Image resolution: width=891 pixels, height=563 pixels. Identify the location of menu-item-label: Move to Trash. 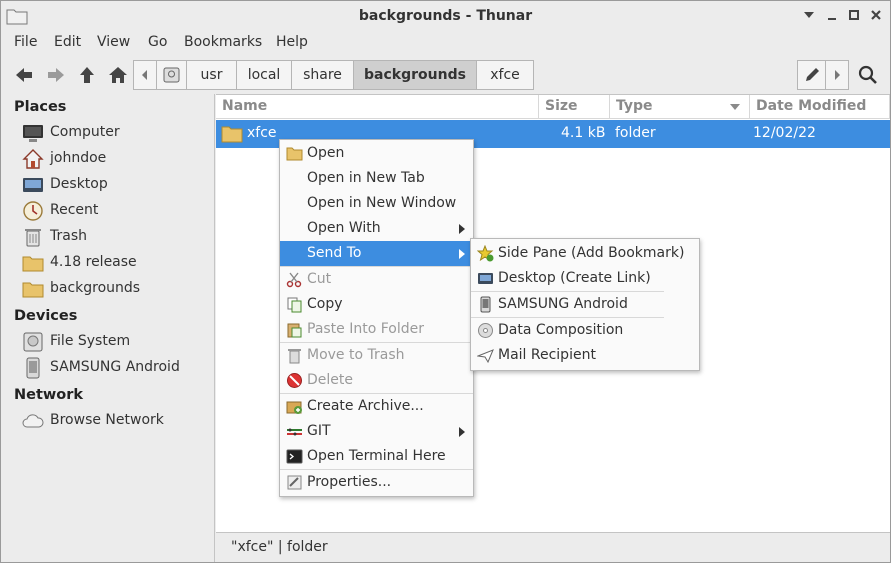
(356, 355).